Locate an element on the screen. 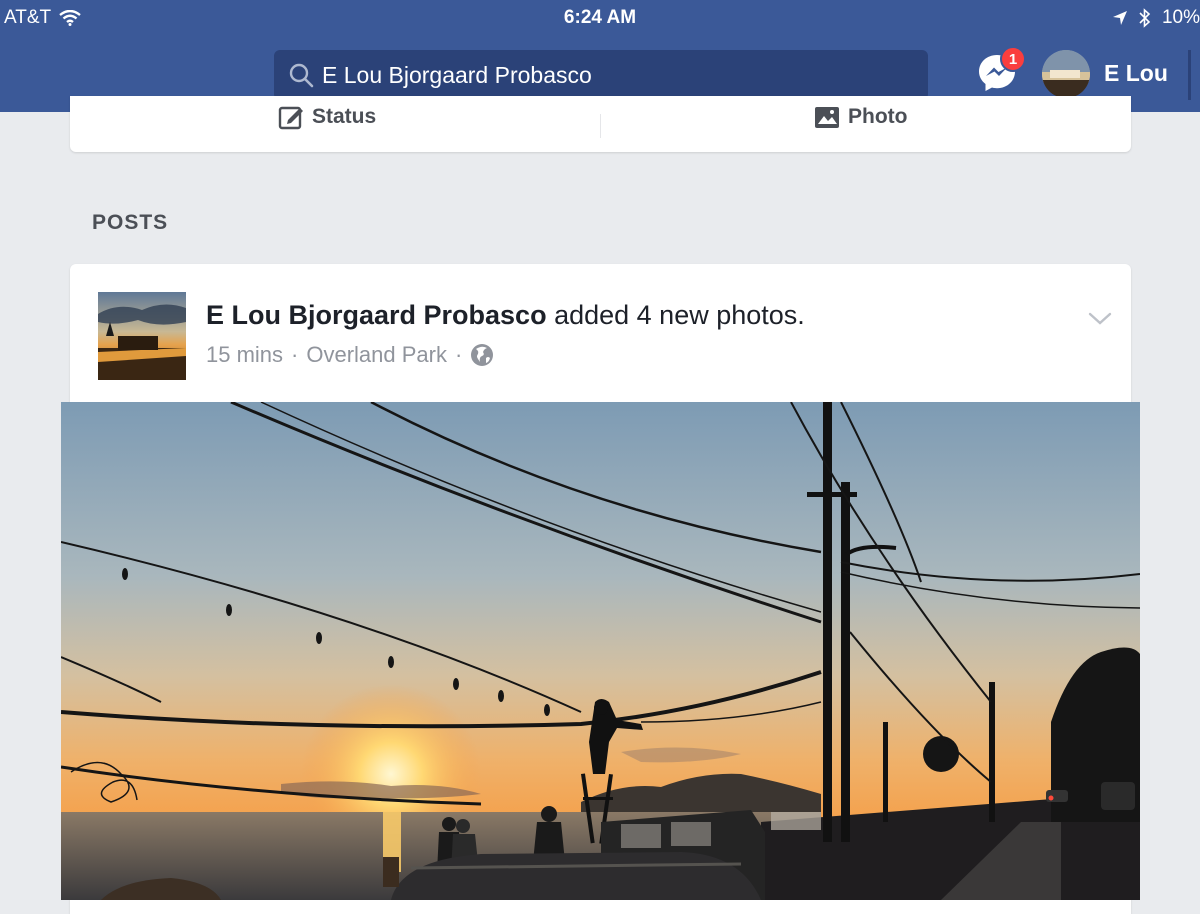 This screenshot has height=914, width=1200. clock: 6:24 AM is located at coordinates (600, 17).